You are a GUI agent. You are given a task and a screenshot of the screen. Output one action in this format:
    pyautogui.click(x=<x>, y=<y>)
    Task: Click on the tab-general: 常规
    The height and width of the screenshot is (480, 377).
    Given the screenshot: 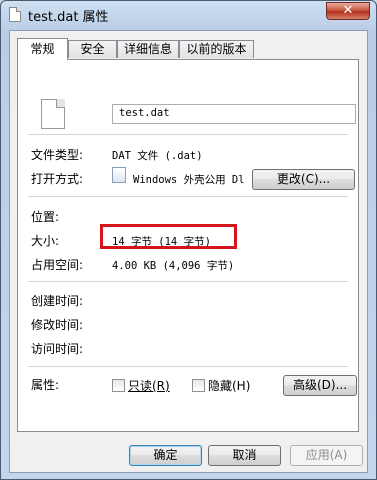 What is the action you would take?
    pyautogui.click(x=42, y=49)
    